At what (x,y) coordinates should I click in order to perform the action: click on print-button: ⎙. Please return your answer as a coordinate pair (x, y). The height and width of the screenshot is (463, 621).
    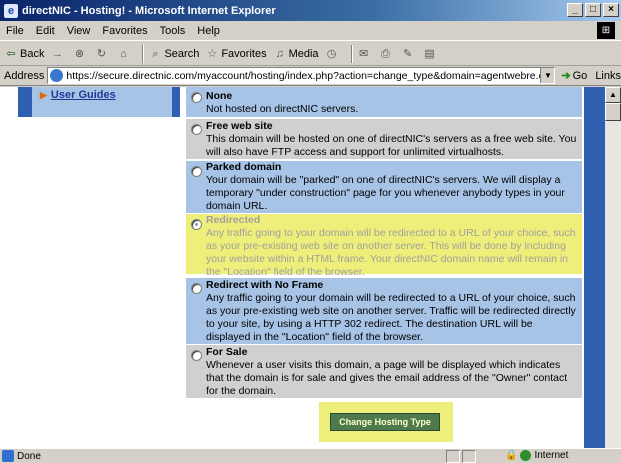
    Looking at the image, I should click on (387, 54).